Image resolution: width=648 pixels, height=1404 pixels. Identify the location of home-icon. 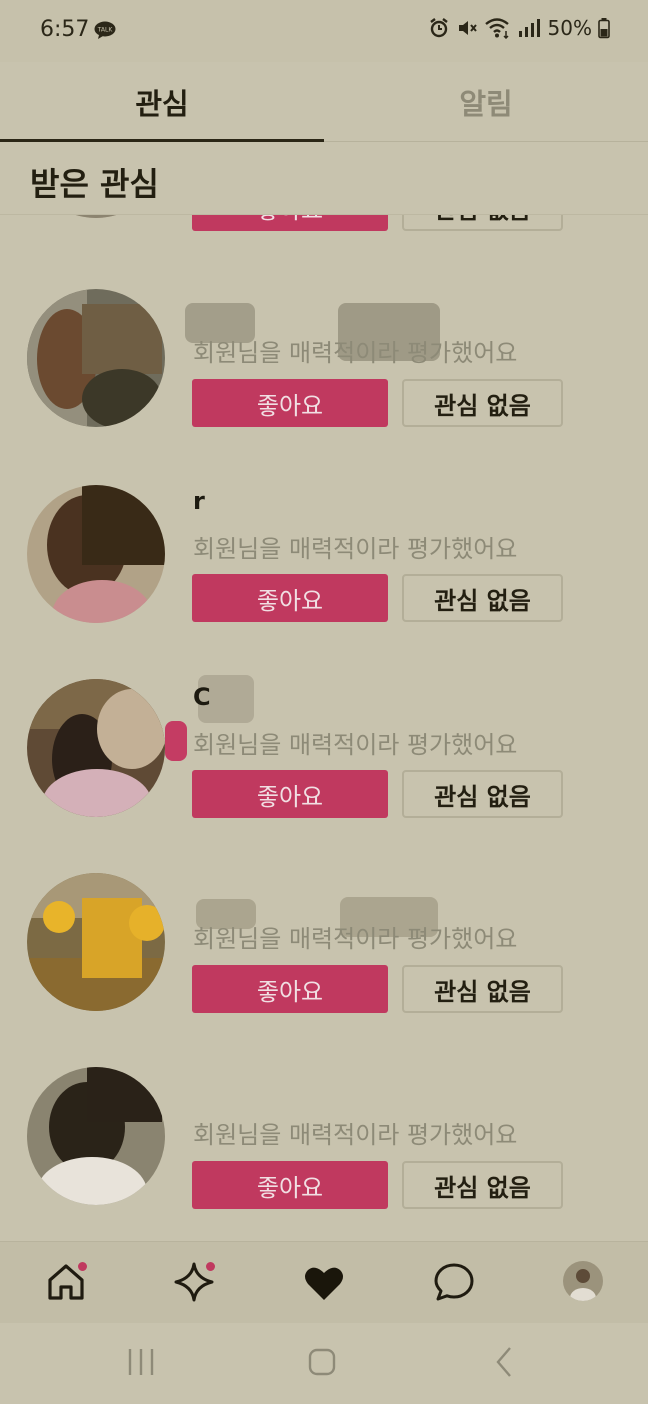
(66, 1282).